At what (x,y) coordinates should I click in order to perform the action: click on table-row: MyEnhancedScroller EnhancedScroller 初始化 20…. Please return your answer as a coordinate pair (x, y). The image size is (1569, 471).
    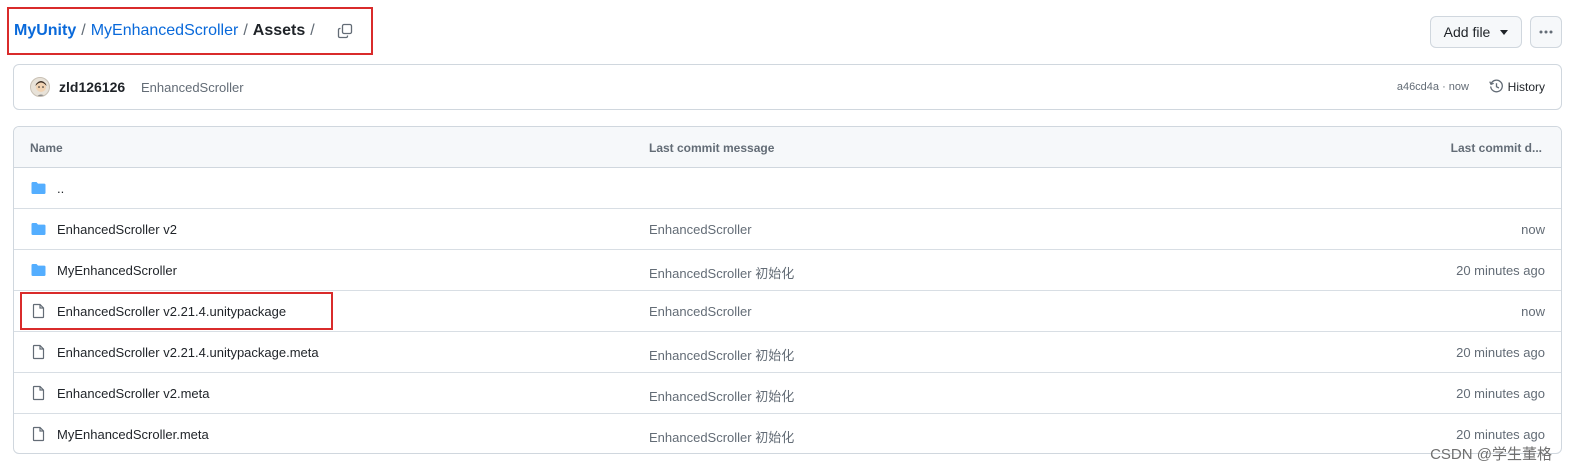
    Looking at the image, I should click on (787, 270).